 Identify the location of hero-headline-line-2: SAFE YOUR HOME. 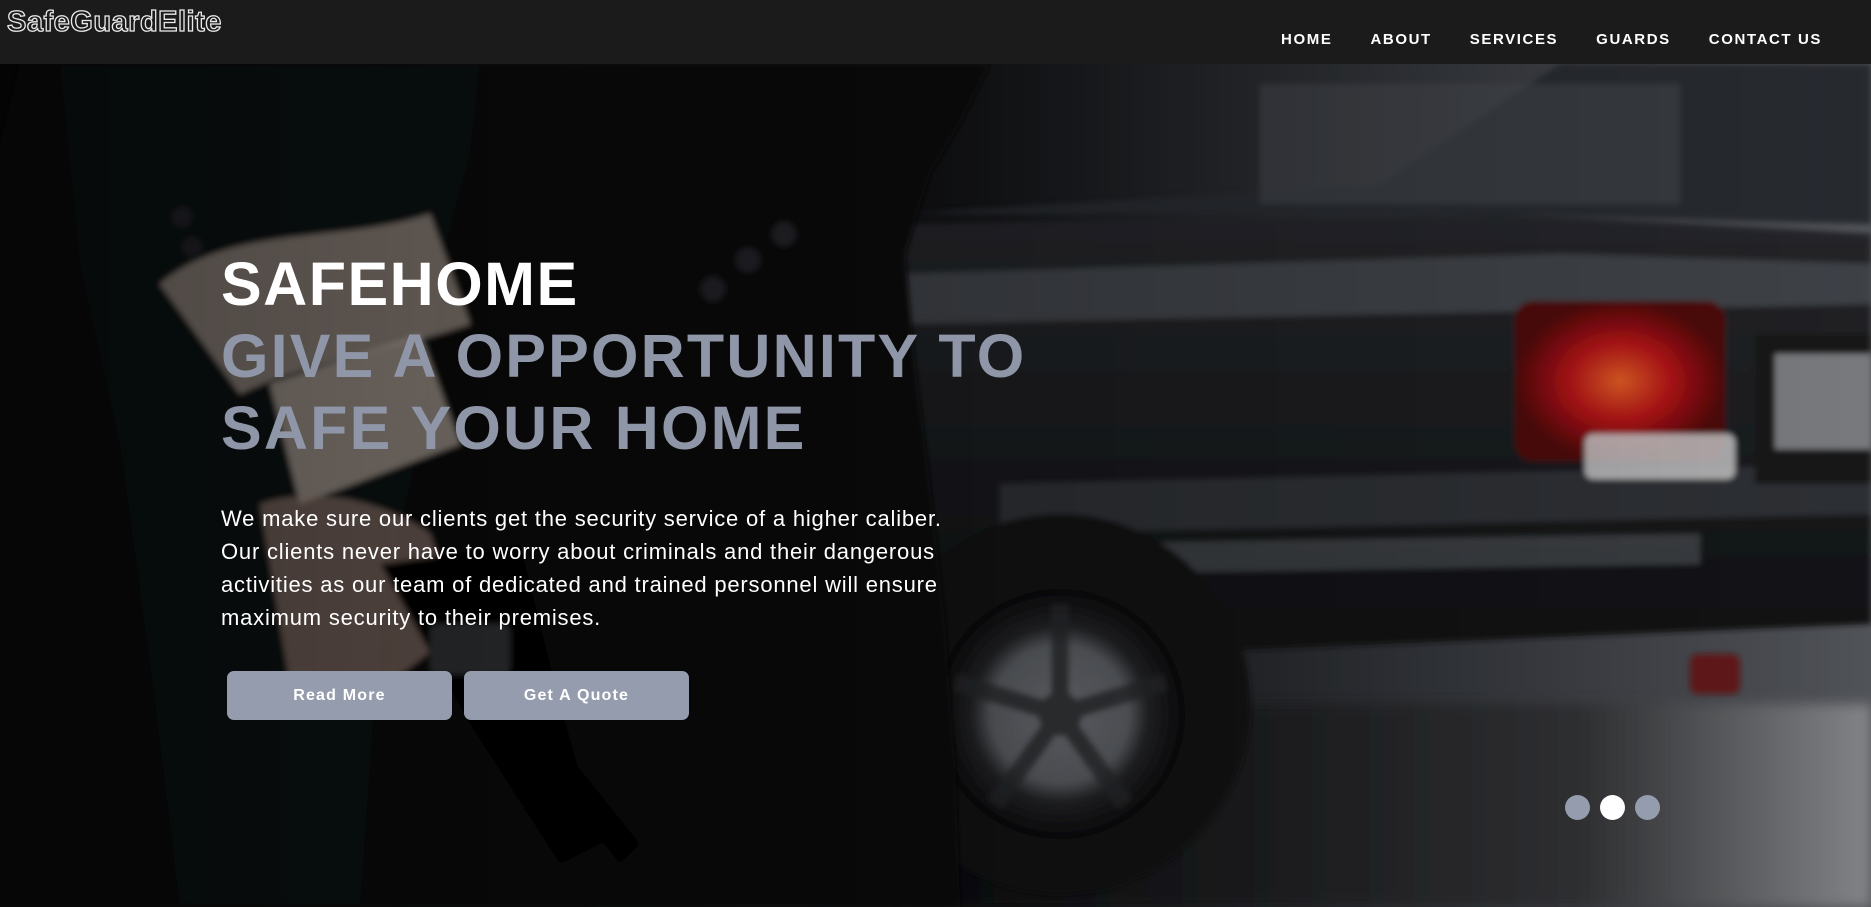
(514, 428).